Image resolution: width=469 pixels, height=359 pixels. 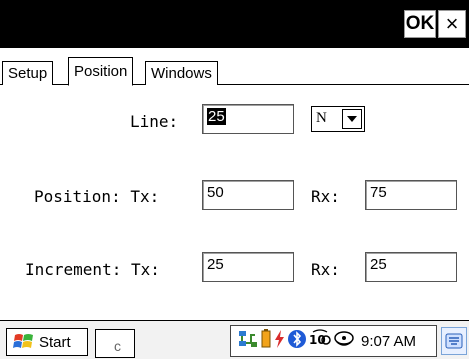 I want to click on line-label: Line:, so click(x=154, y=121).